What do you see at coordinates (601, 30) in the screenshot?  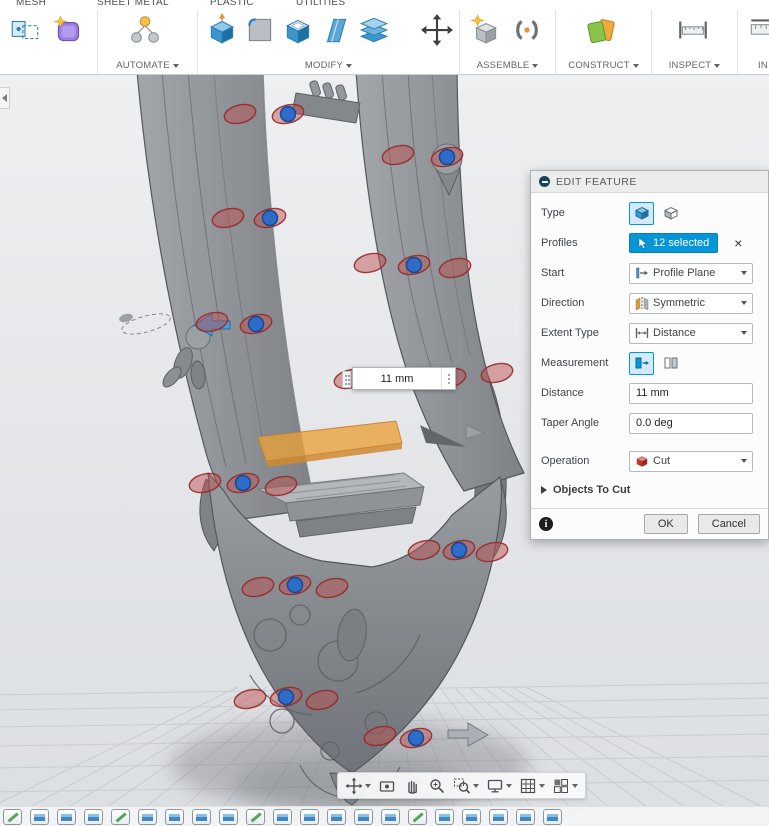 I see `construction-plane-icon` at bounding box center [601, 30].